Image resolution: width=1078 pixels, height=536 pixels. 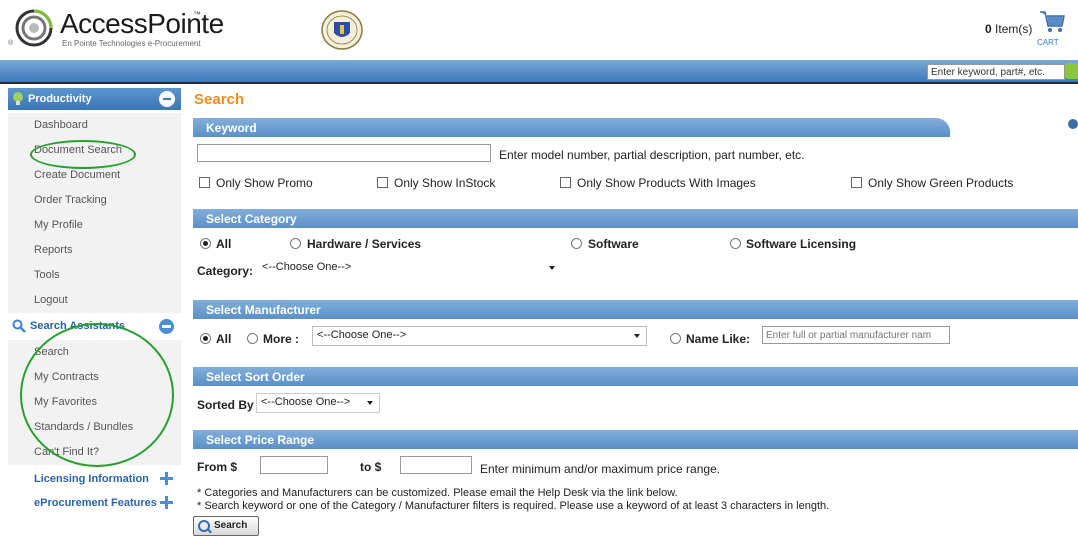 What do you see at coordinates (131, 43) in the screenshot?
I see `logo-subtitle: En Pointe Technologies e-Procurement` at bounding box center [131, 43].